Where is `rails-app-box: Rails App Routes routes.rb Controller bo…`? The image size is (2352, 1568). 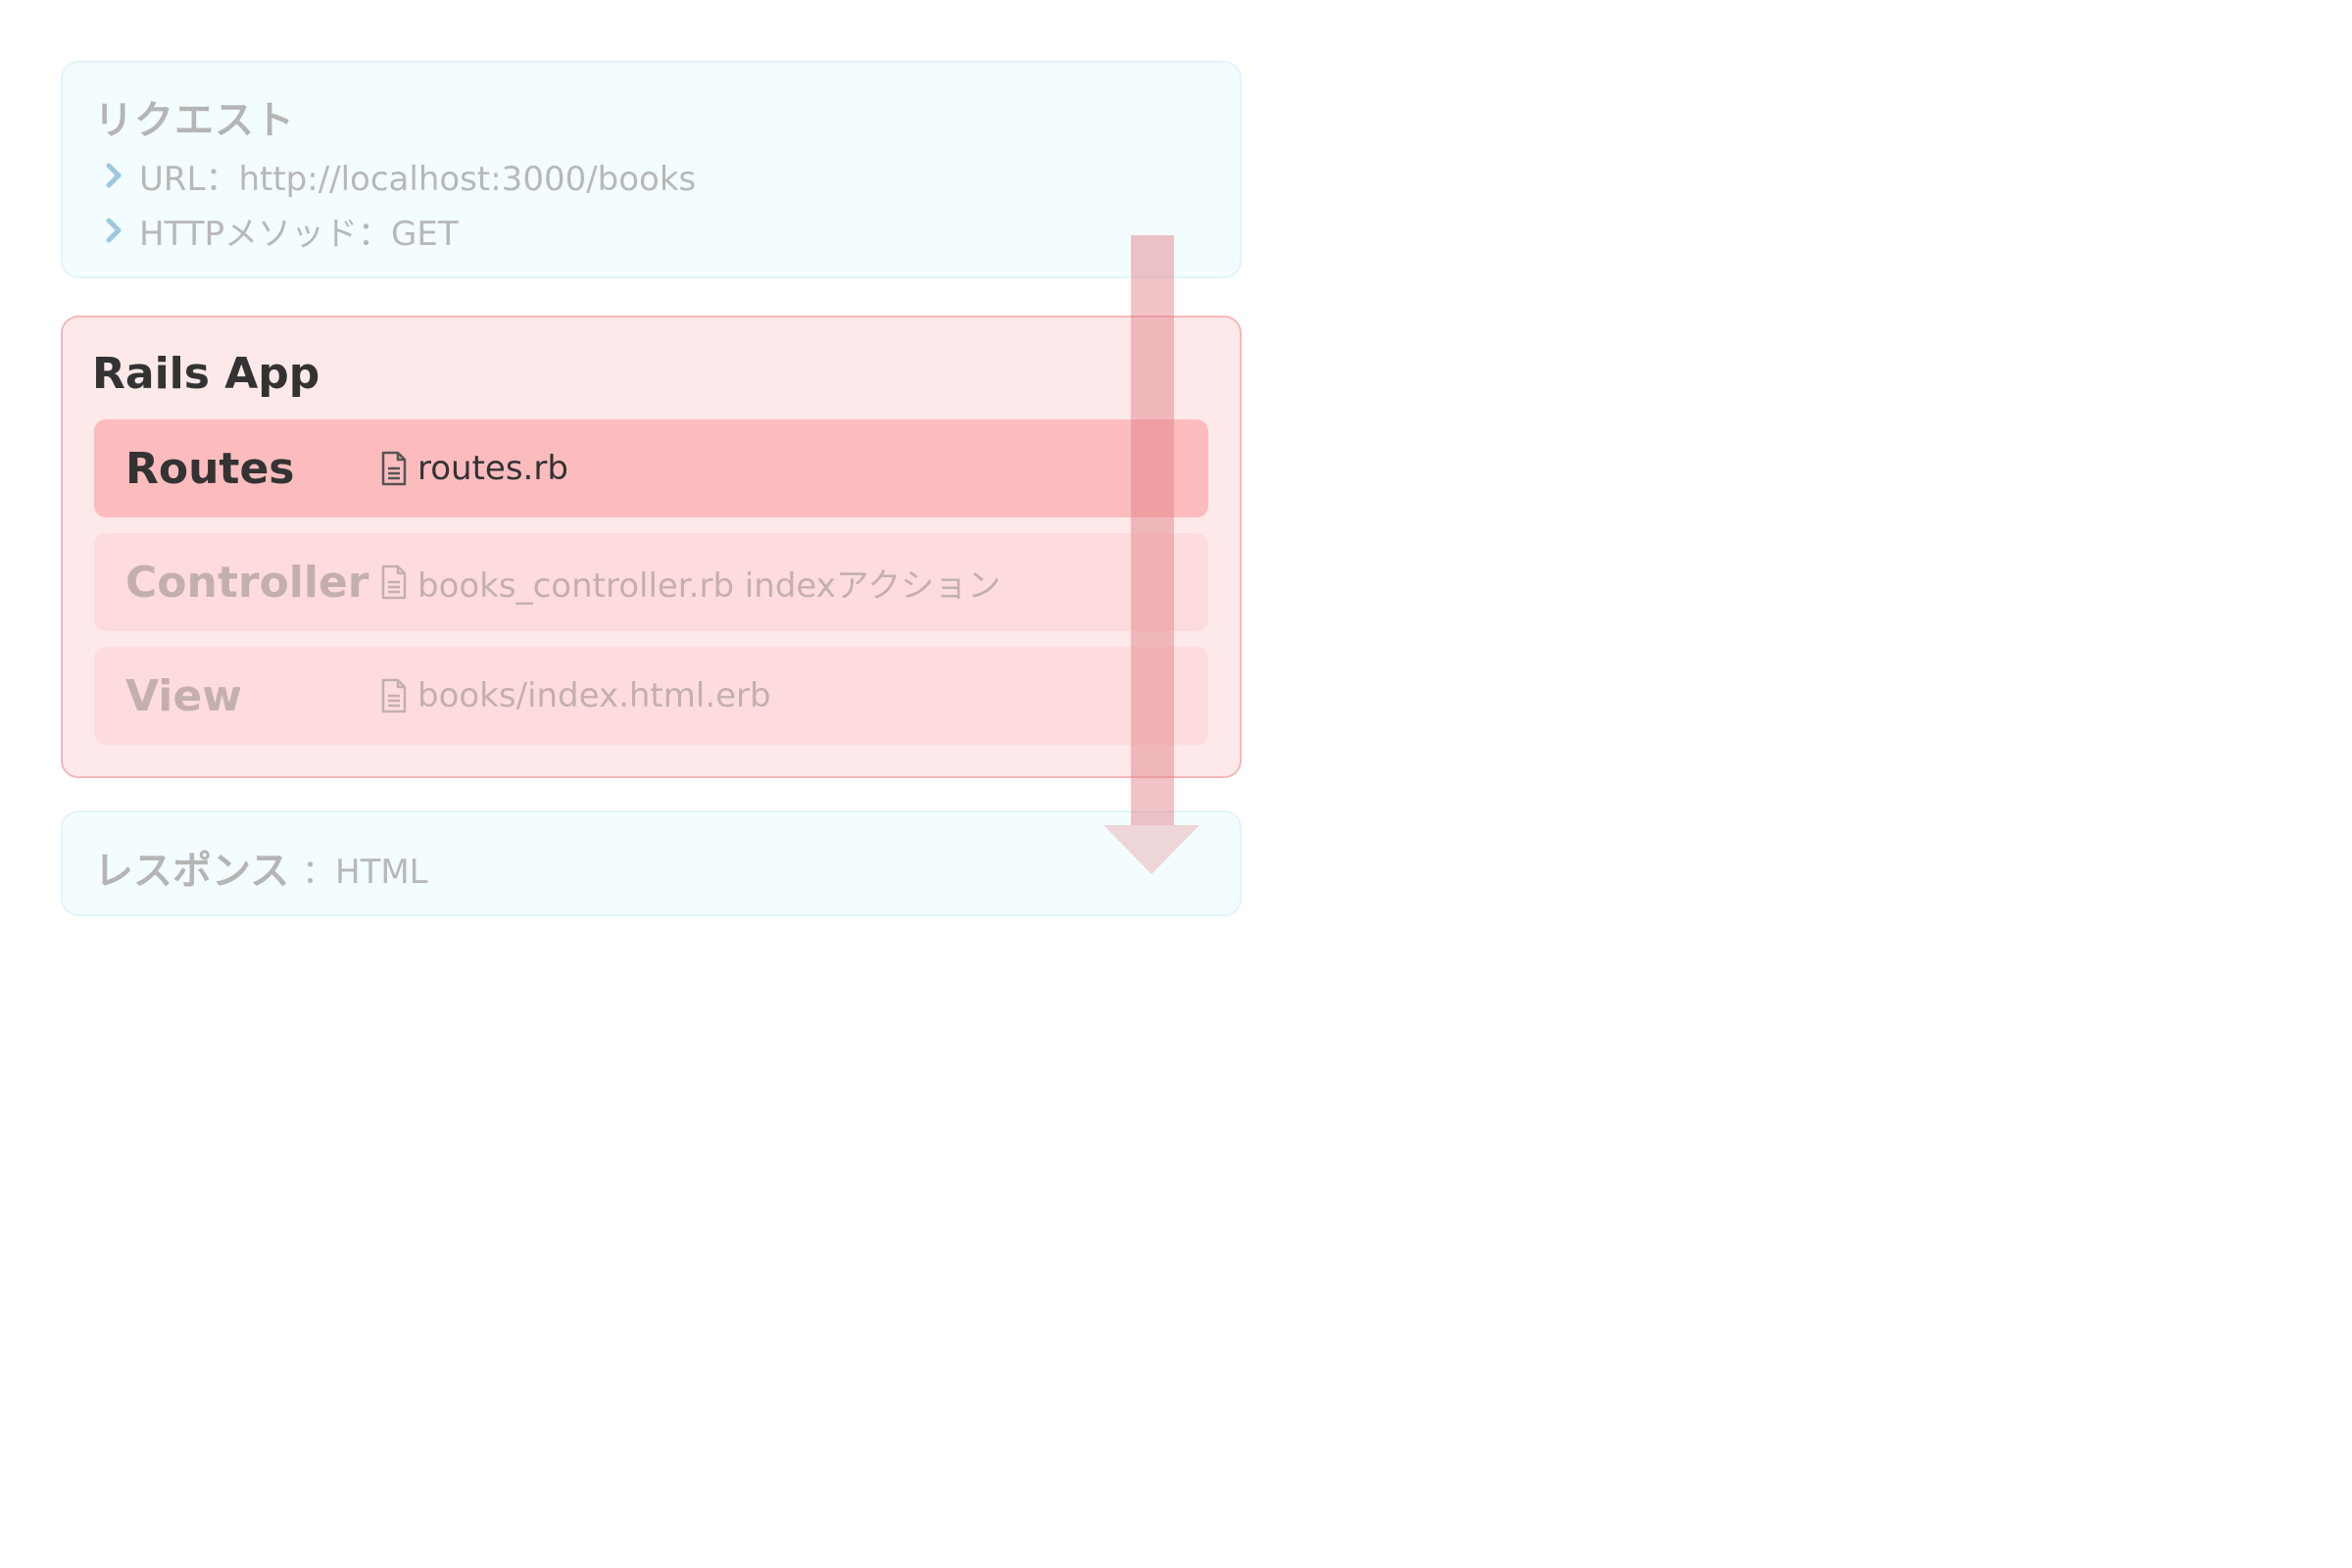 rails-app-box: Rails App Routes routes.rb Controller bo… is located at coordinates (651, 547).